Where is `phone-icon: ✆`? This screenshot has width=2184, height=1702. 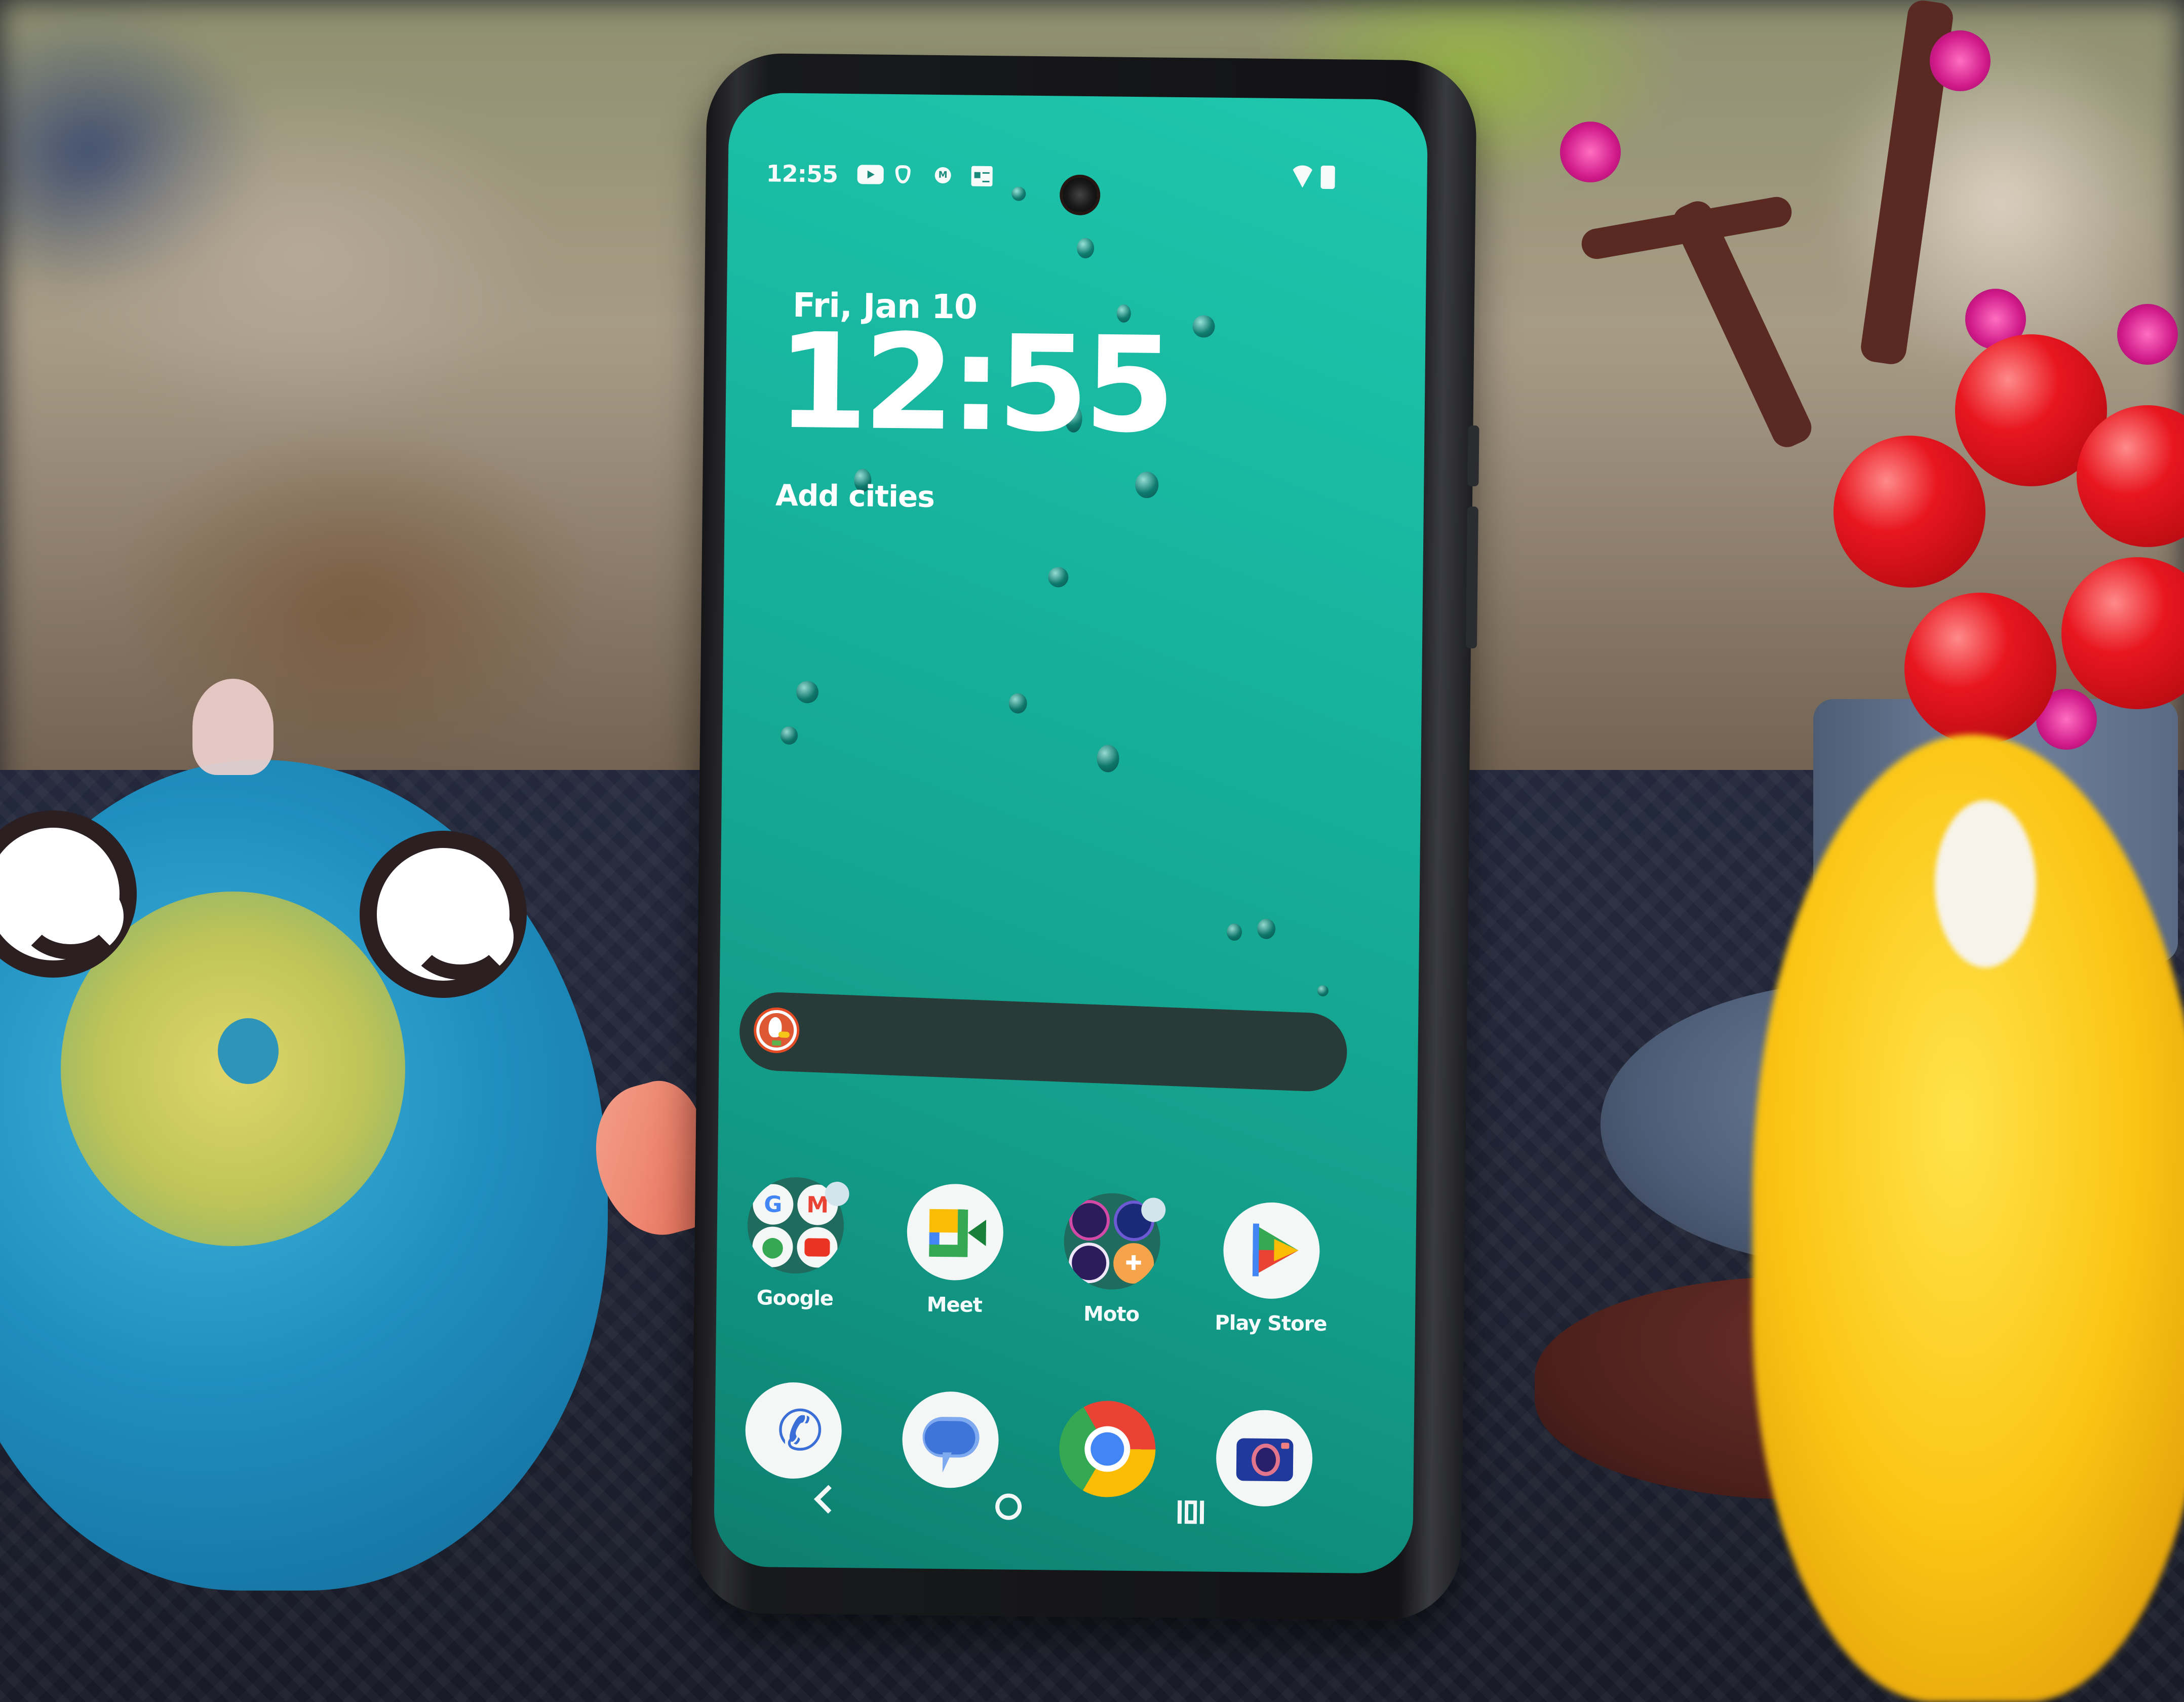 phone-icon: ✆ is located at coordinates (793, 1431).